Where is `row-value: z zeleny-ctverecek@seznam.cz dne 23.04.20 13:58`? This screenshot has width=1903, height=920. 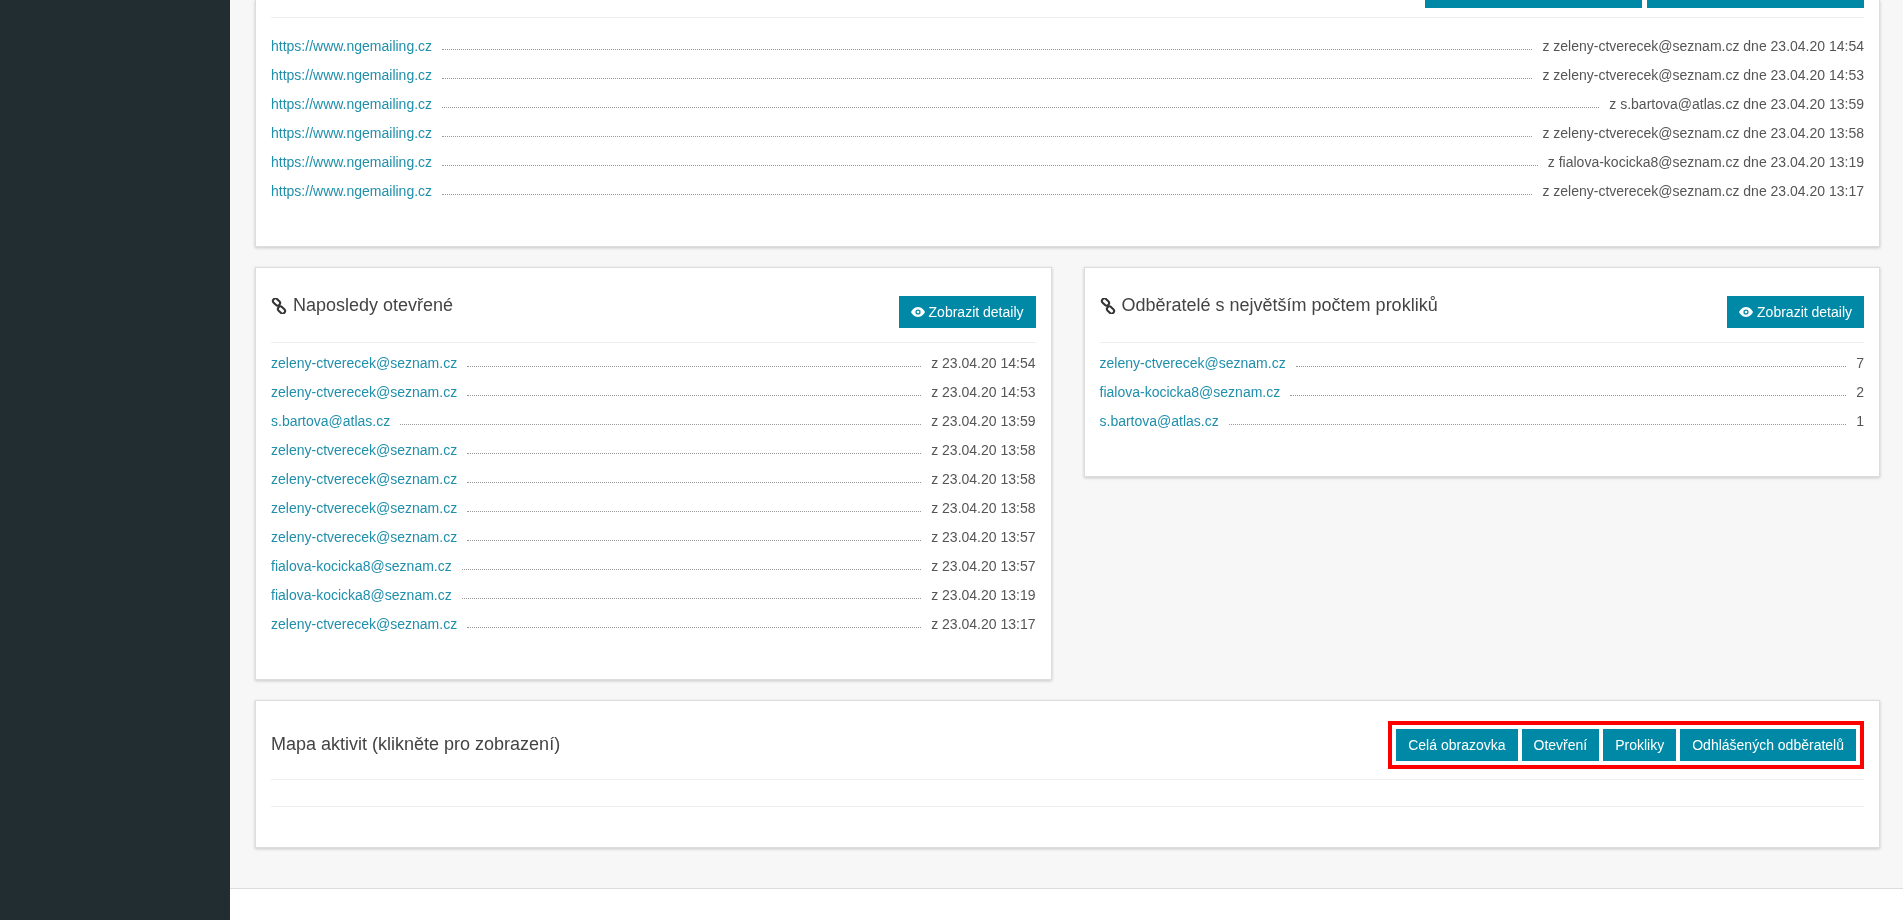
row-value: z zeleny-ctverecek@seznam.cz dne 23.04.20 13:58 is located at coordinates (1703, 133).